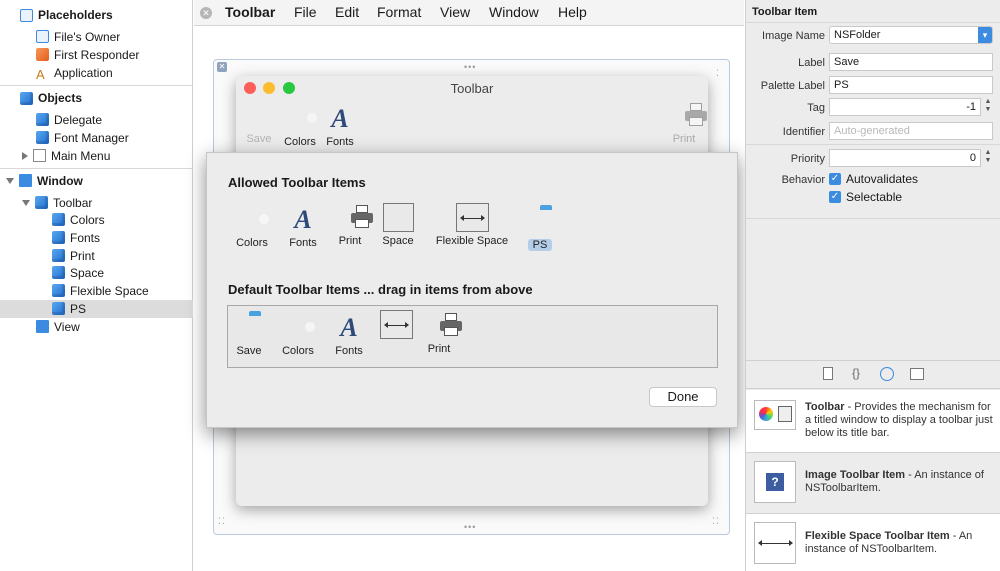 The width and height of the screenshot is (1000, 571). Describe the element at coordinates (60, 181) in the screenshot. I see `section-label: Window` at that location.